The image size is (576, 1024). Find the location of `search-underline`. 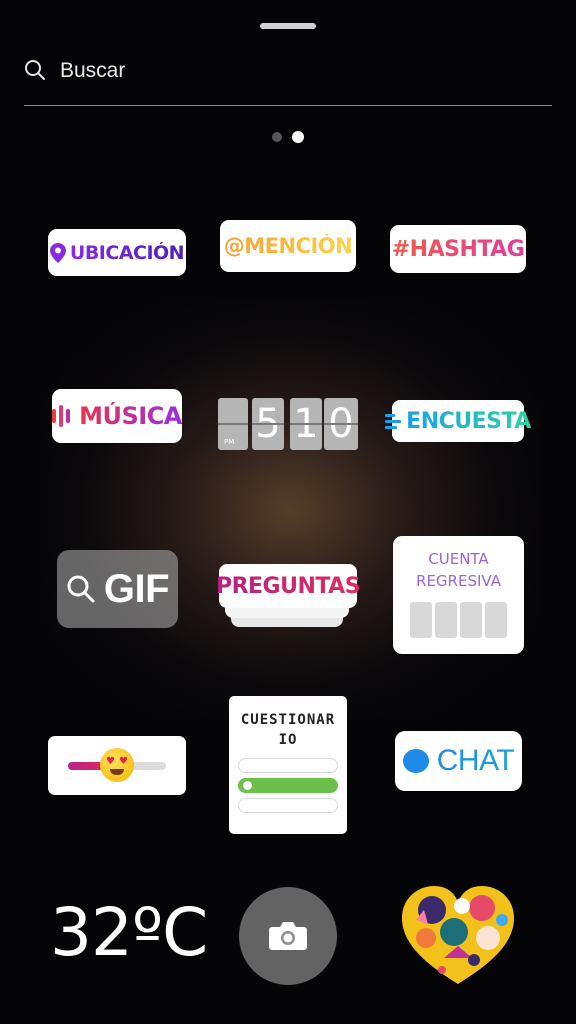

search-underline is located at coordinates (288, 105).